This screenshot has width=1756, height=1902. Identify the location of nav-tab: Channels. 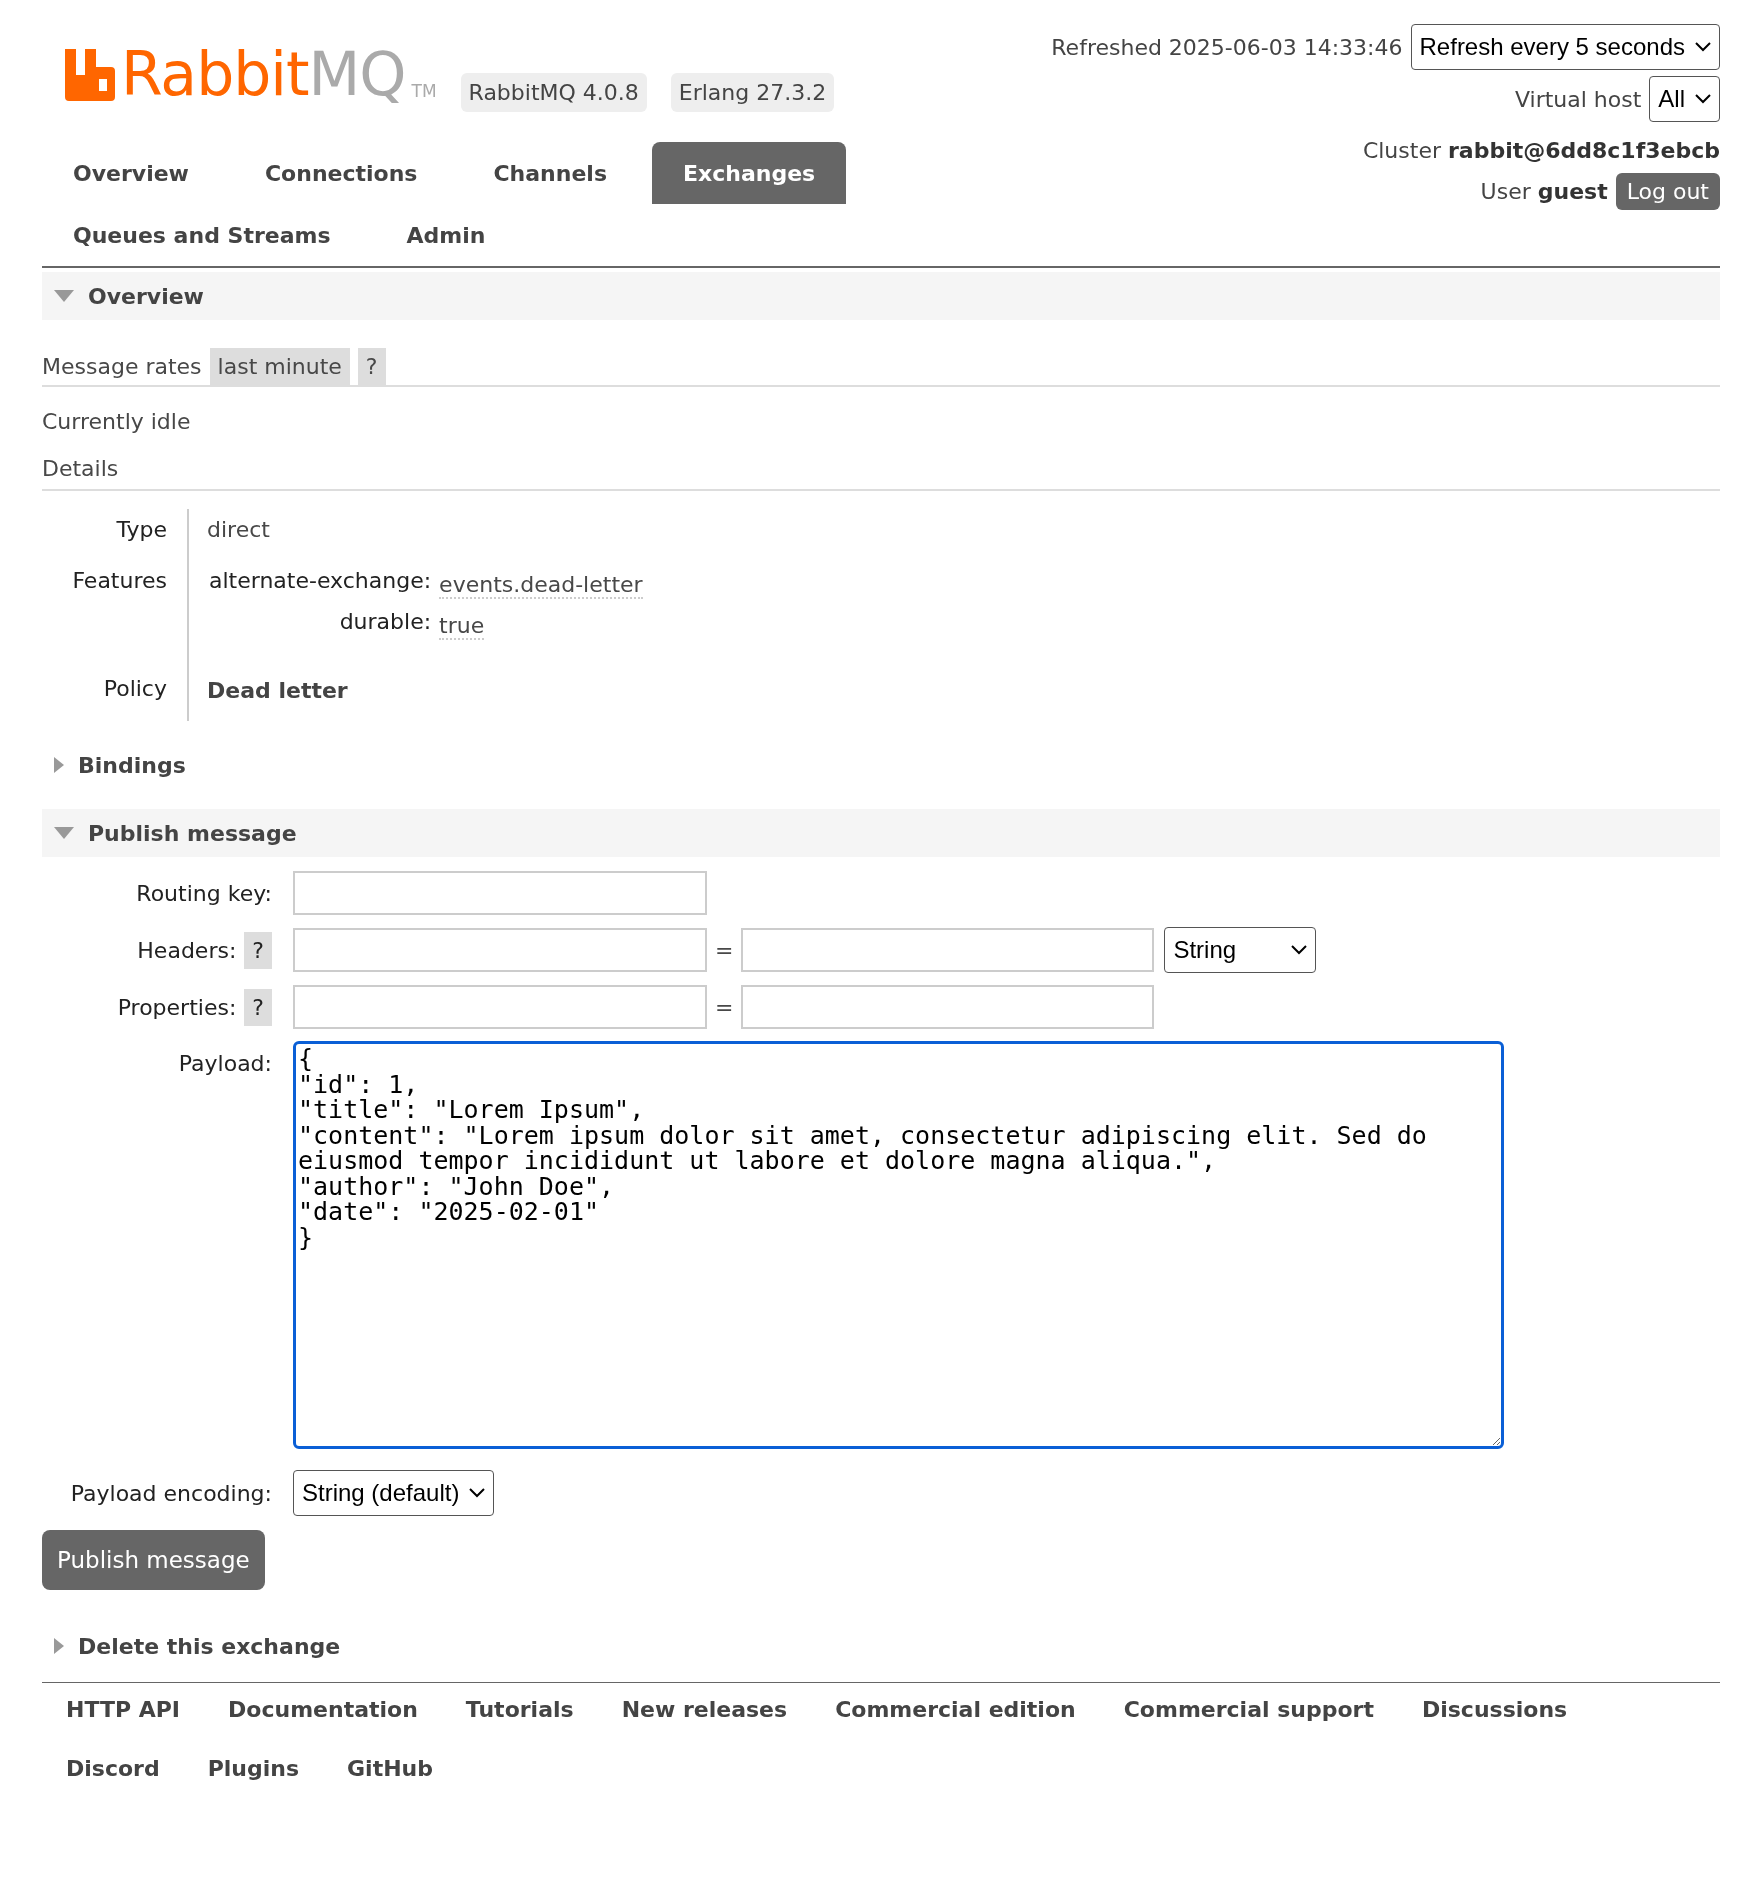
(550, 173).